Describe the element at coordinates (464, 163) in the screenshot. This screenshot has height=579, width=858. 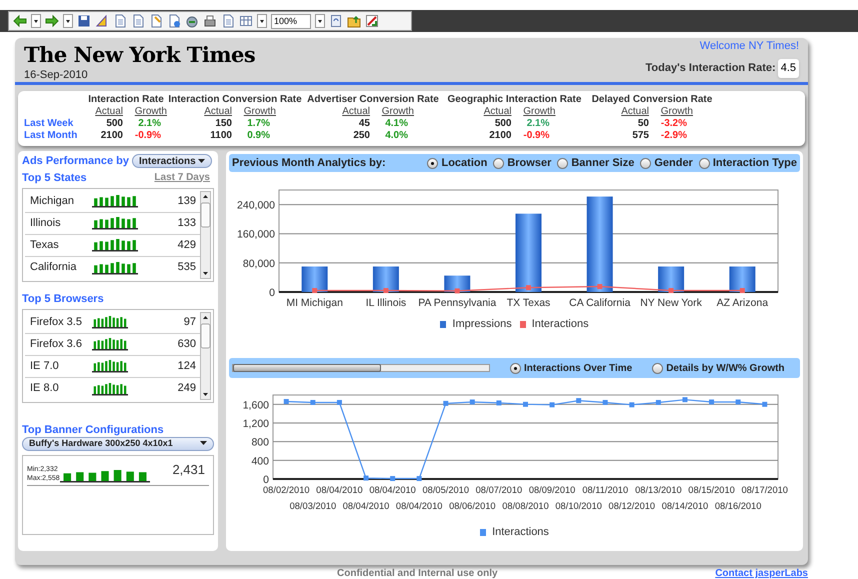
I see `option-label: Location` at that location.